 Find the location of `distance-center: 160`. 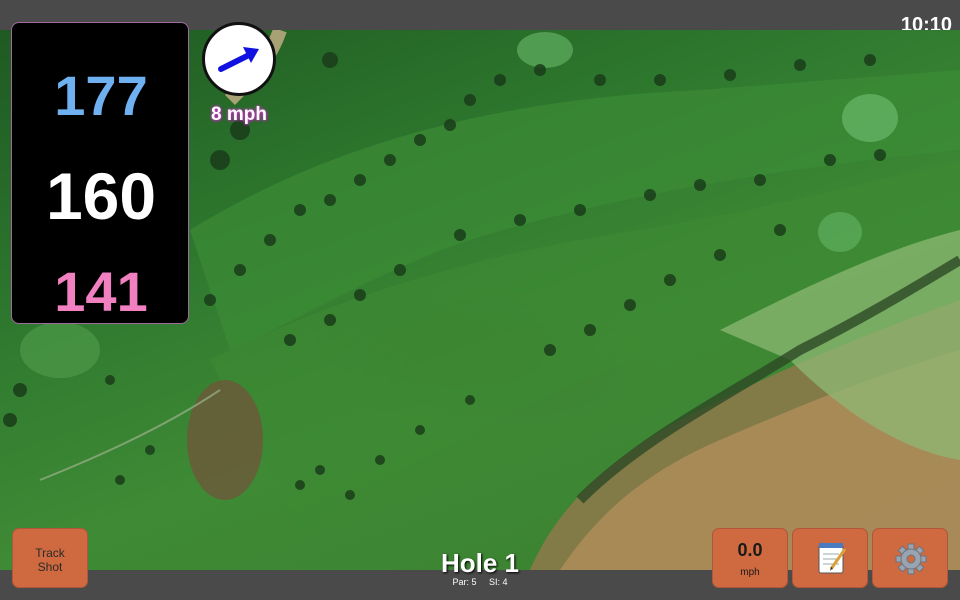

distance-center: 160 is located at coordinates (101, 196).